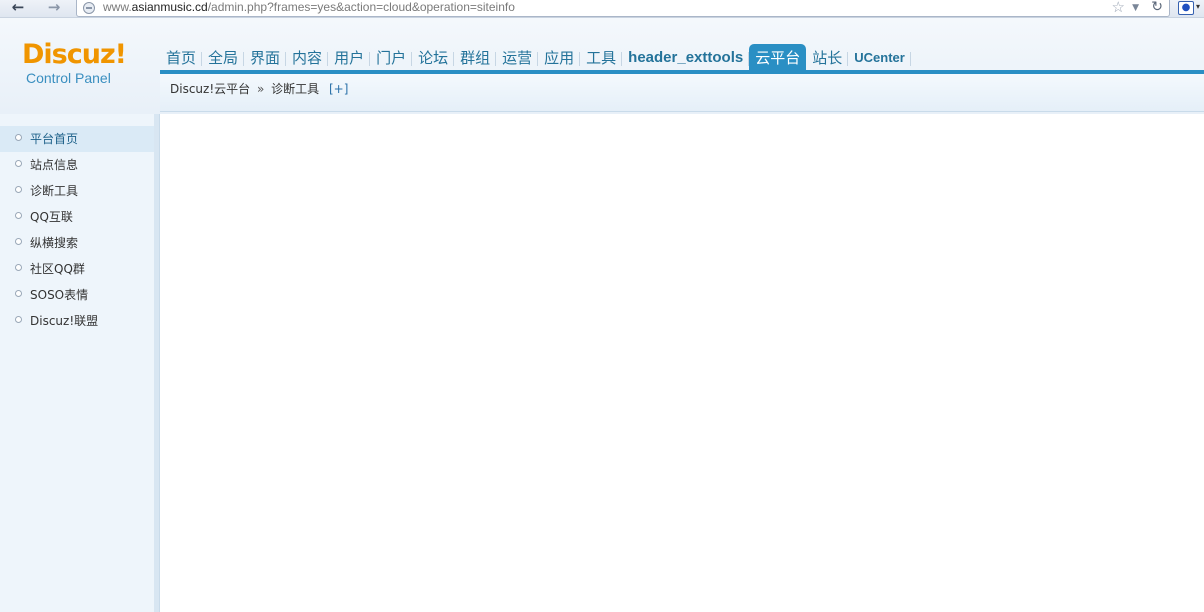 This screenshot has width=1204, height=612. Describe the element at coordinates (156, 363) in the screenshot. I see `sidebar-scrollbar` at that location.